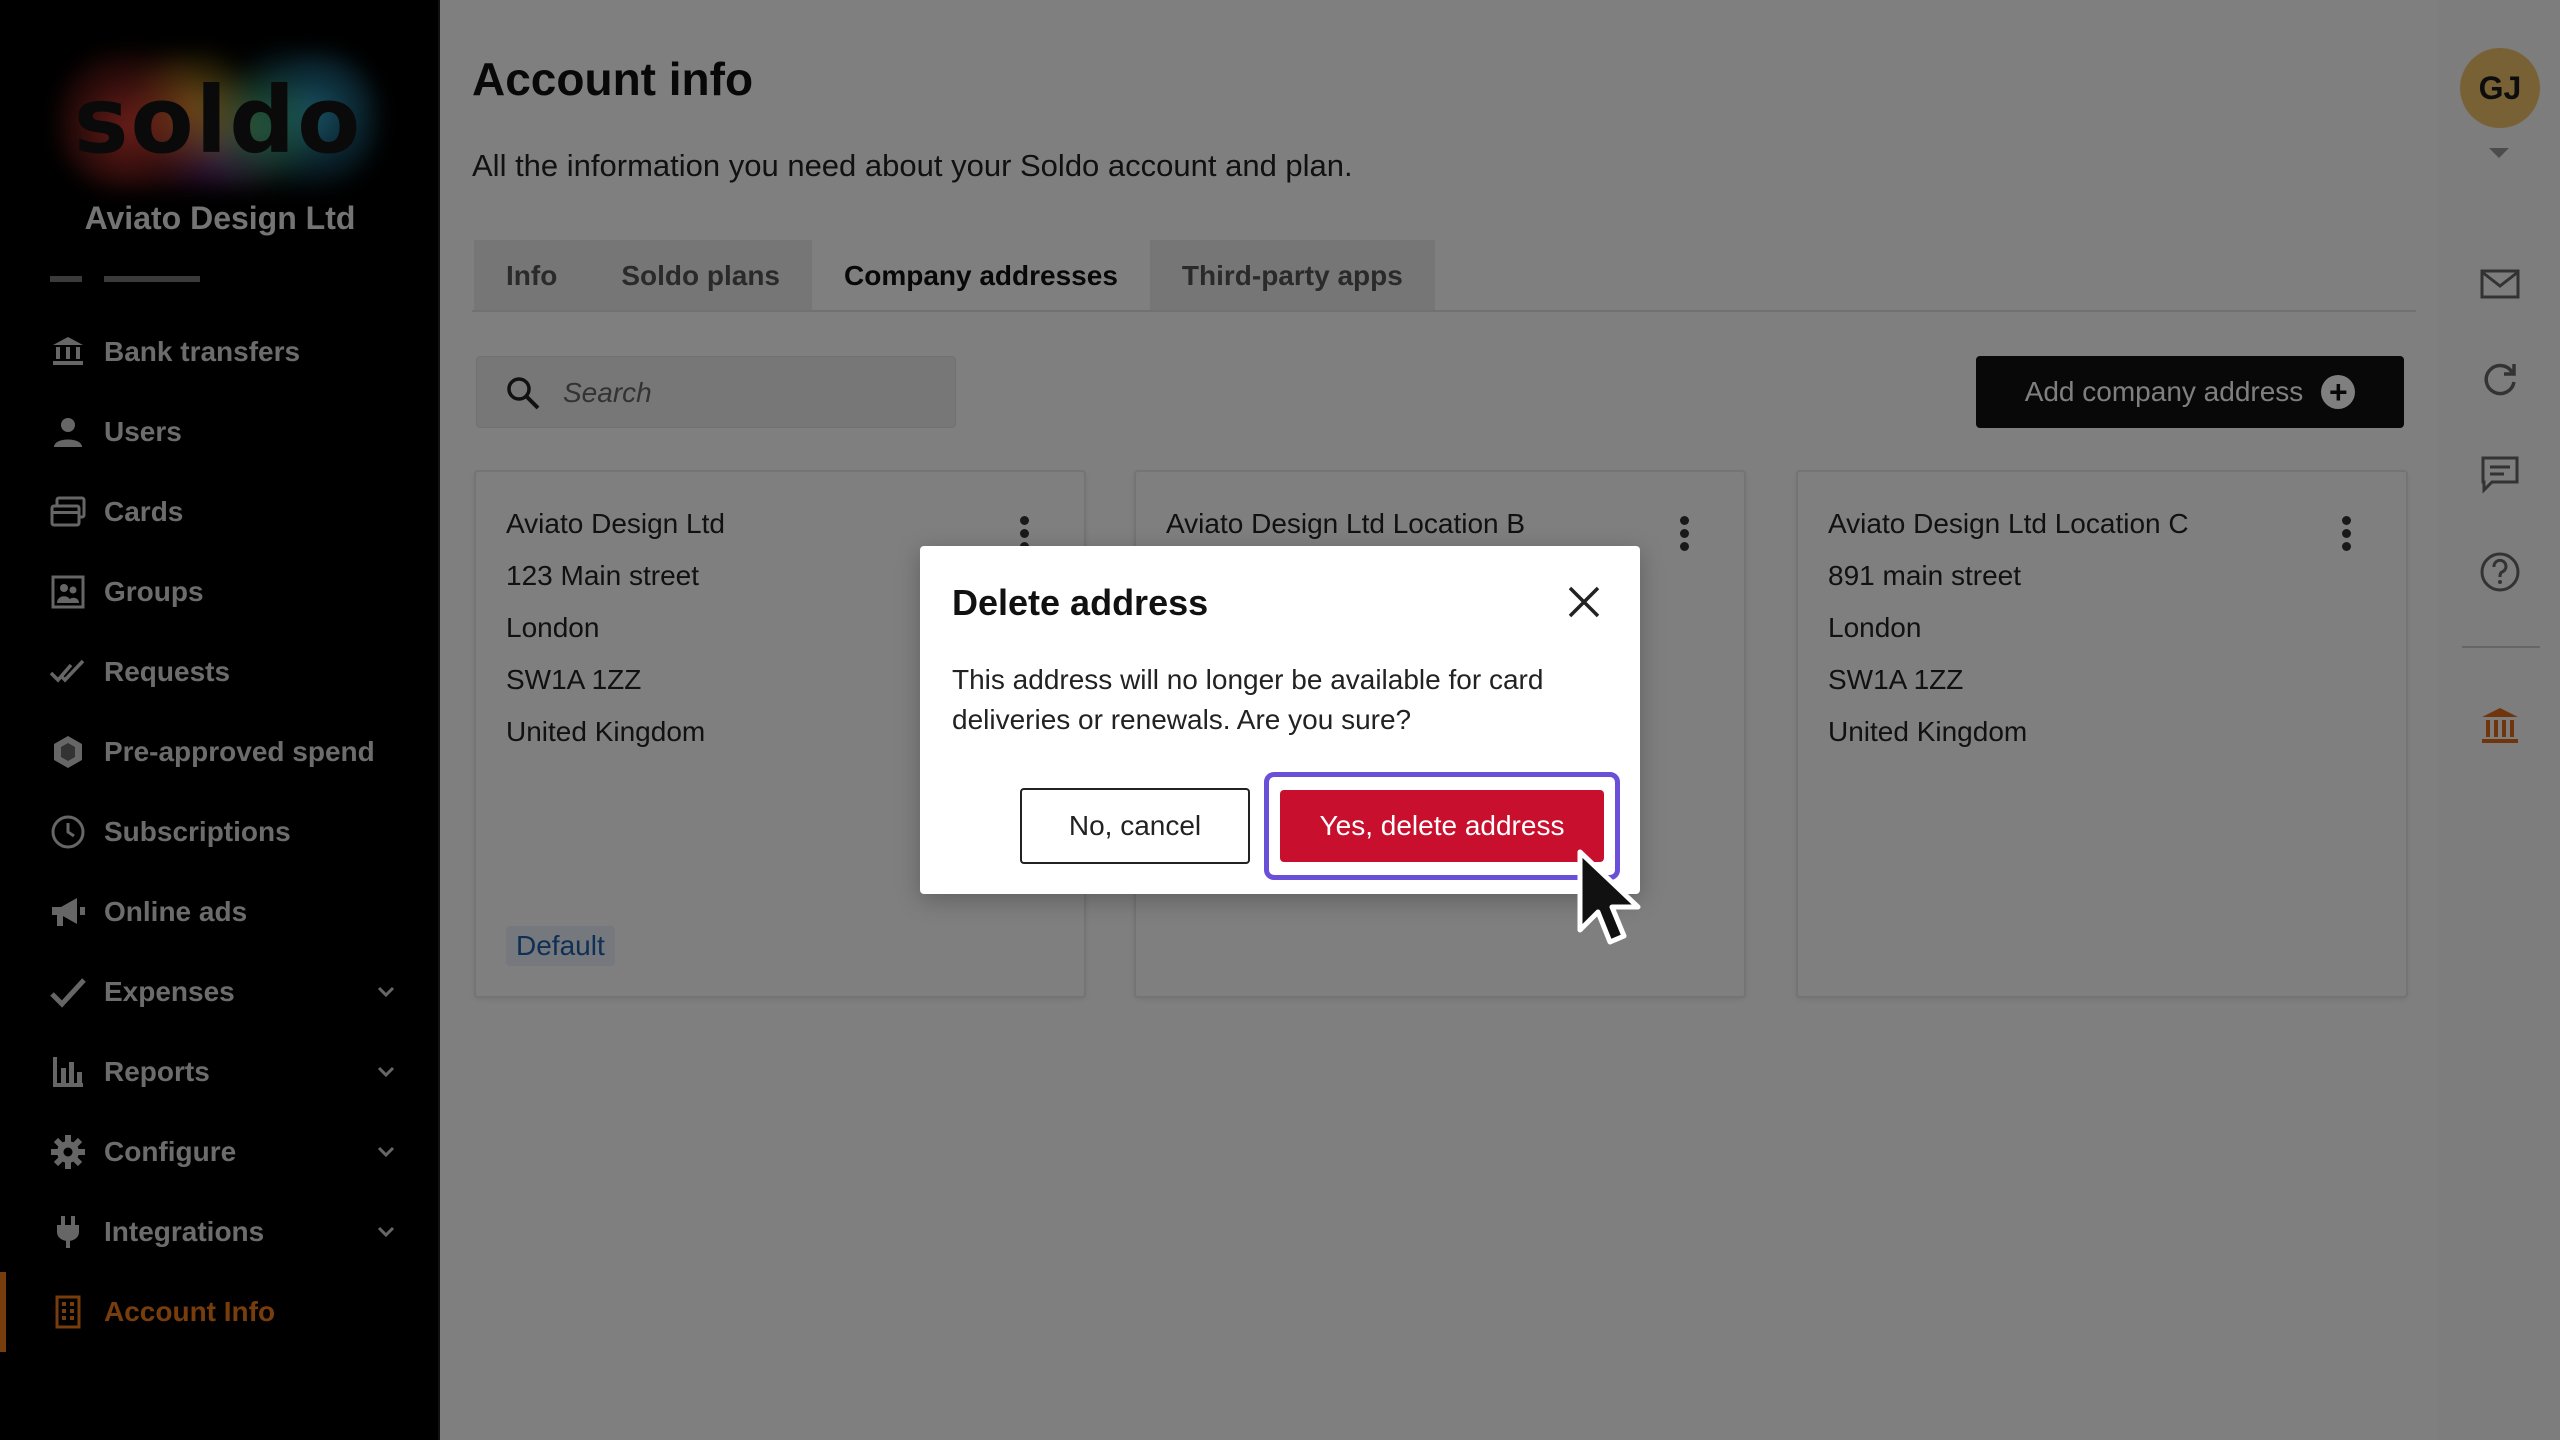 The image size is (2560, 1440). Describe the element at coordinates (1135, 826) in the screenshot. I see `cancel-button: No, cancel` at that location.